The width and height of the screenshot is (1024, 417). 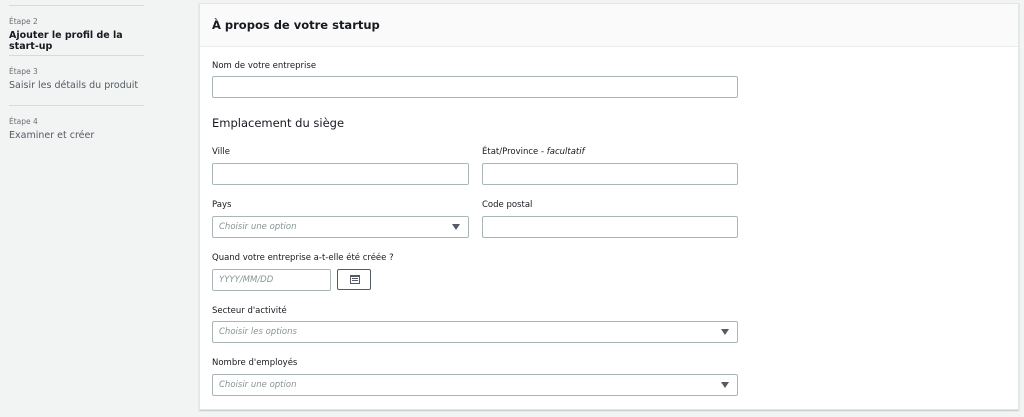 I want to click on optional-tag: facultatif, so click(x=565, y=152).